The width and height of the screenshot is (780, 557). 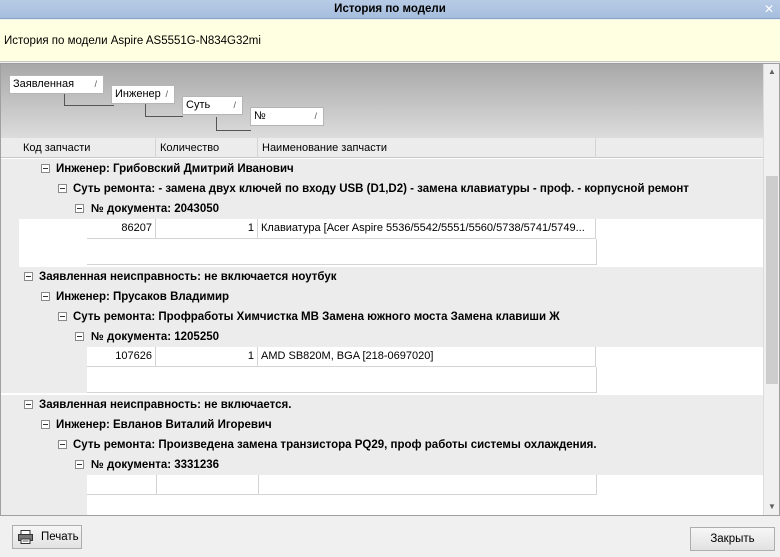 I want to click on window-title: История по модели, so click(x=390, y=9).